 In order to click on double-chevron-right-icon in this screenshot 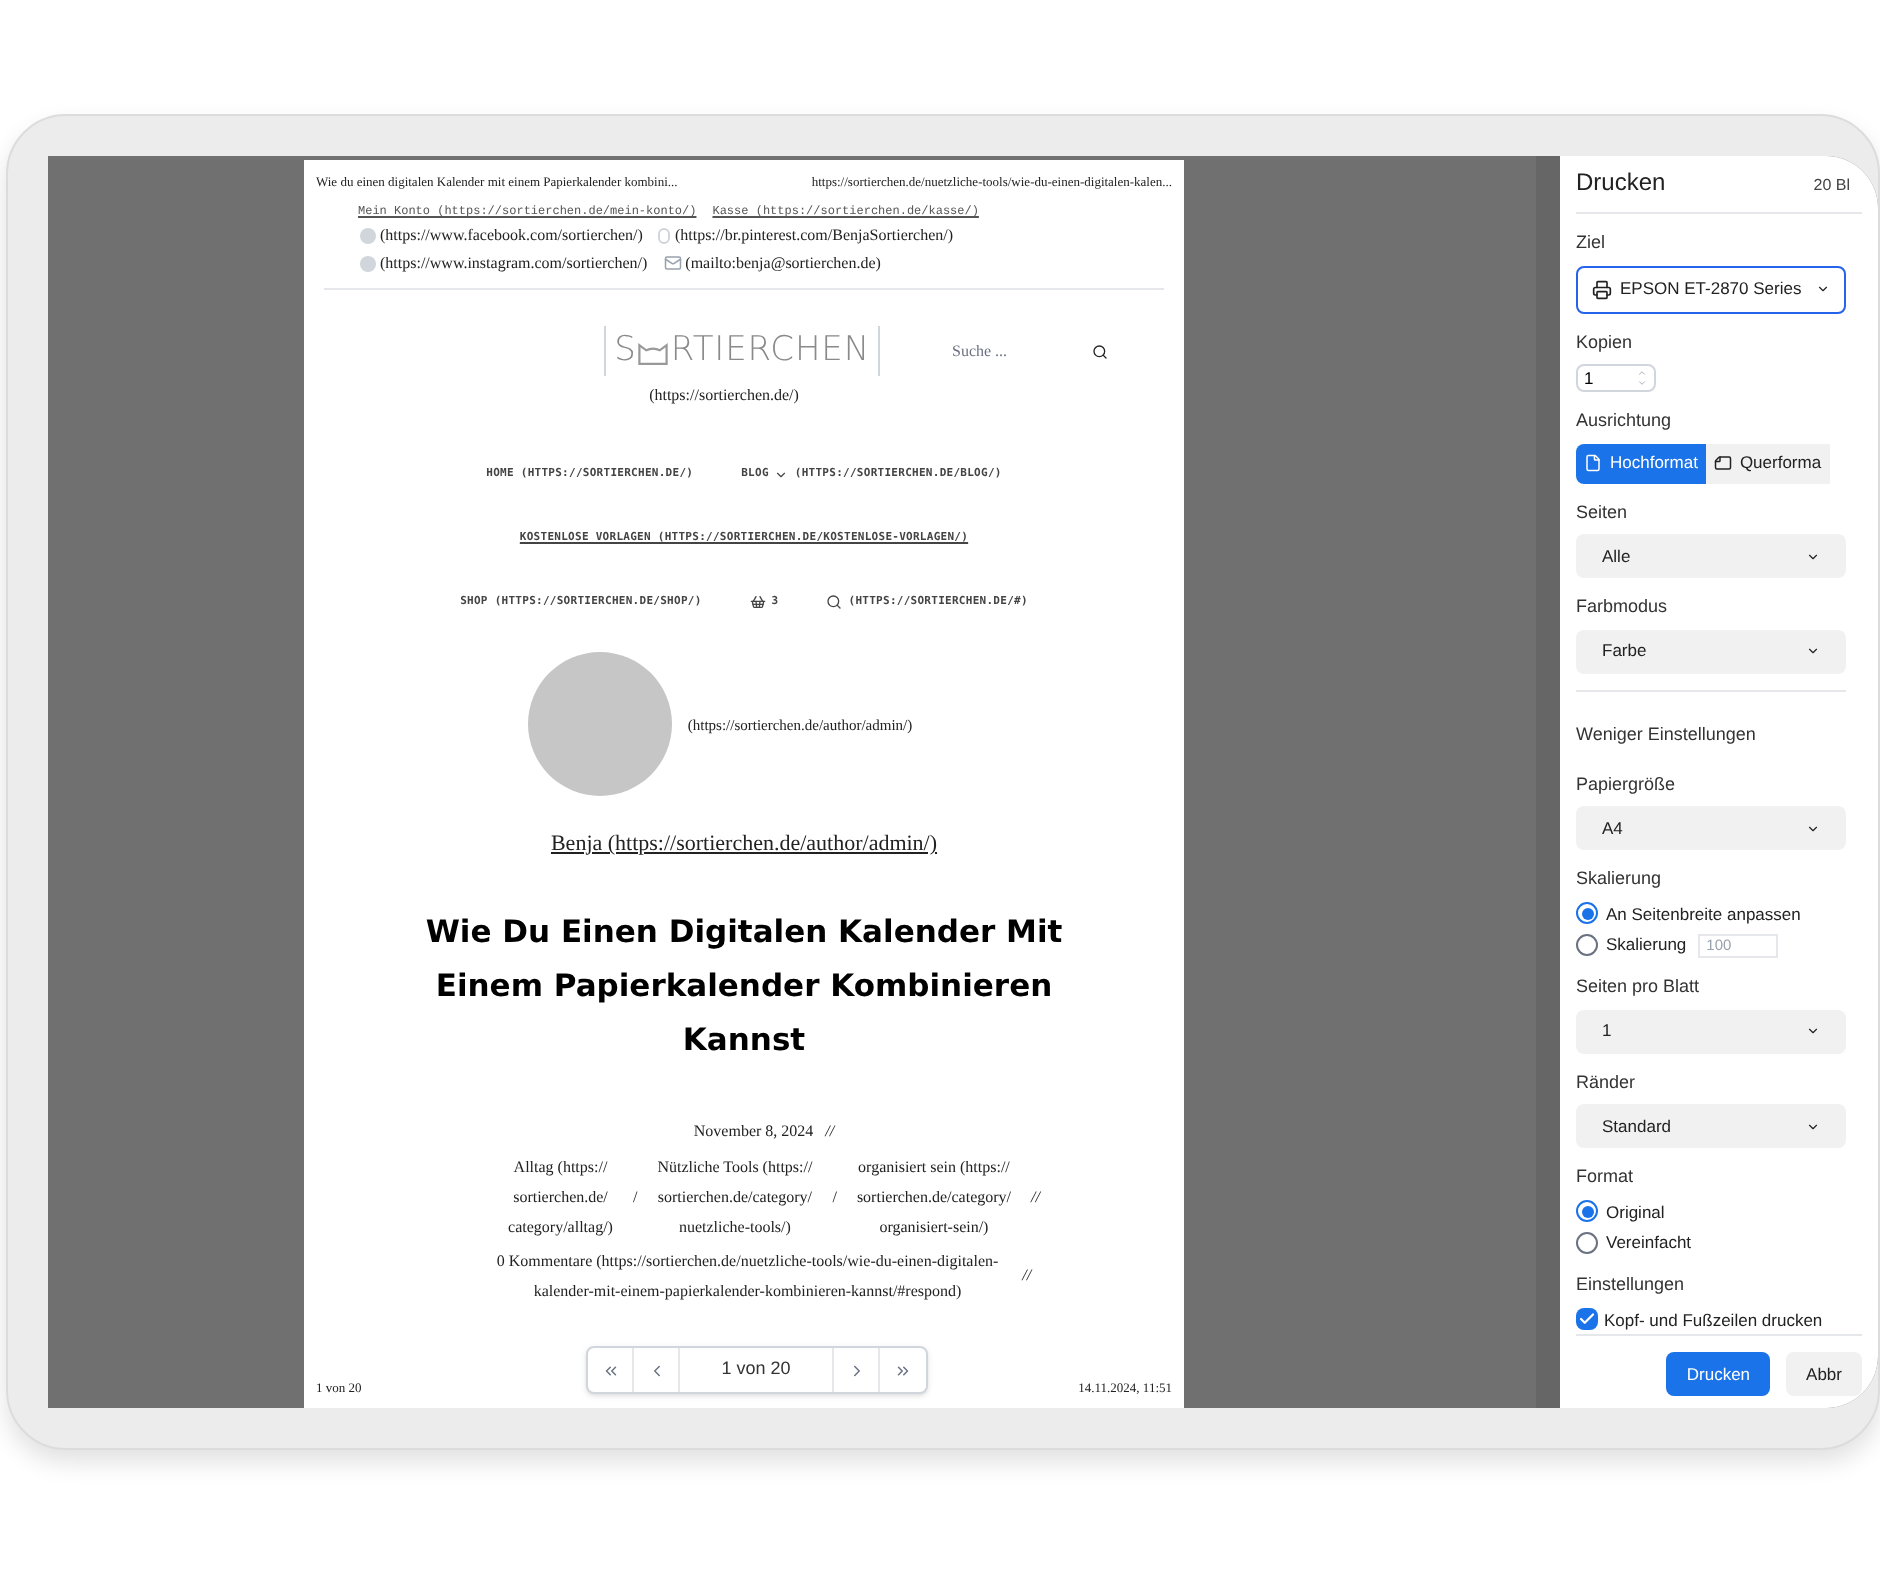, I will do `click(903, 1370)`.